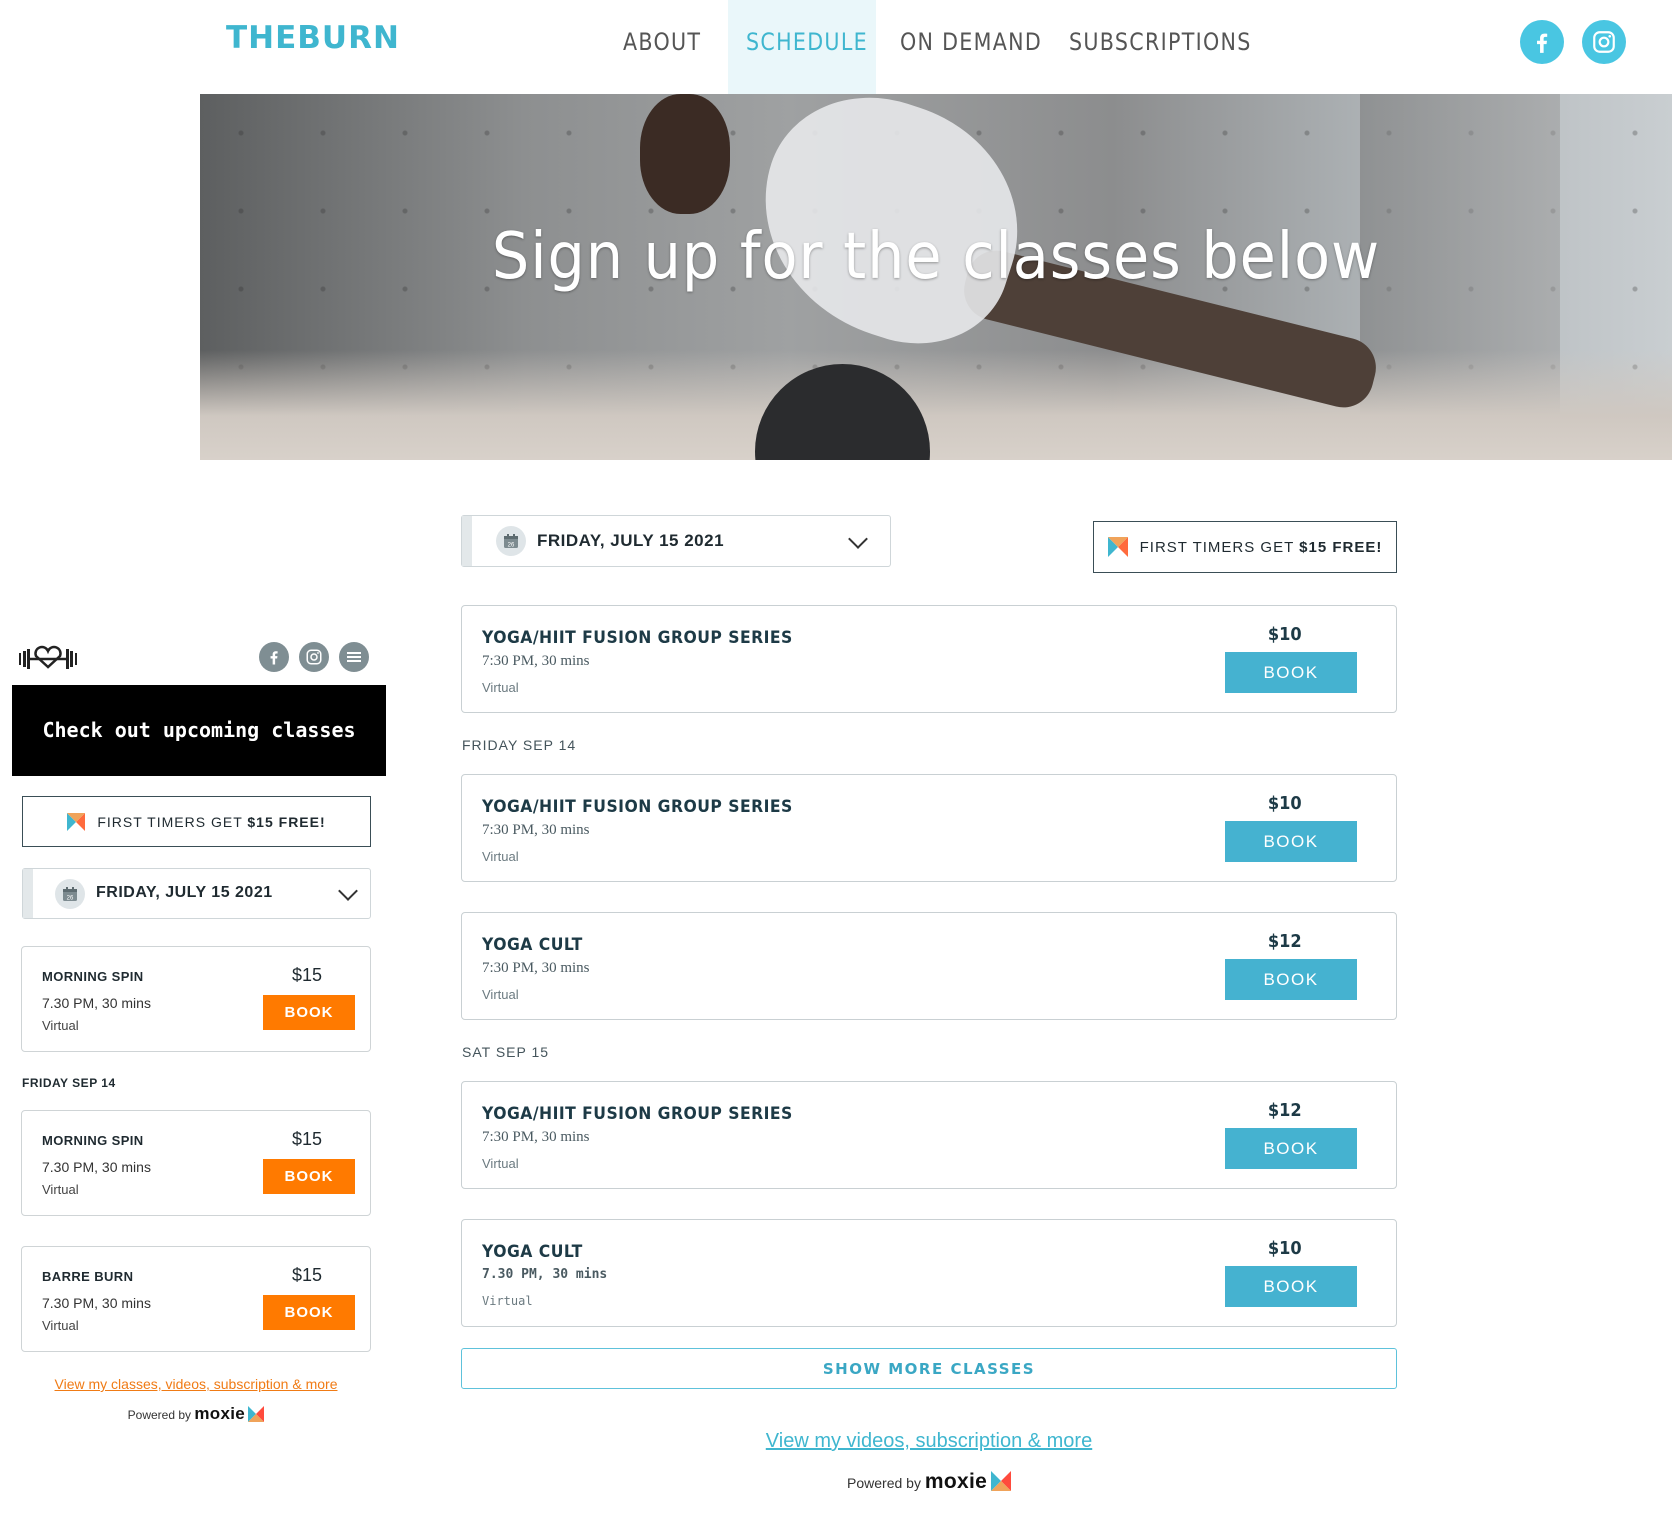  What do you see at coordinates (354, 657) in the screenshot?
I see `menu-icon` at bounding box center [354, 657].